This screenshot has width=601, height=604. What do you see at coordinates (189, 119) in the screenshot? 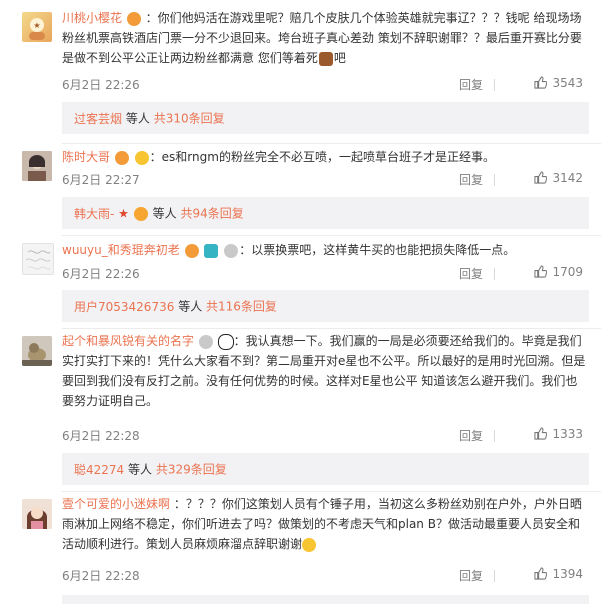
I see `reply-count-link: 共310条回复` at bounding box center [189, 119].